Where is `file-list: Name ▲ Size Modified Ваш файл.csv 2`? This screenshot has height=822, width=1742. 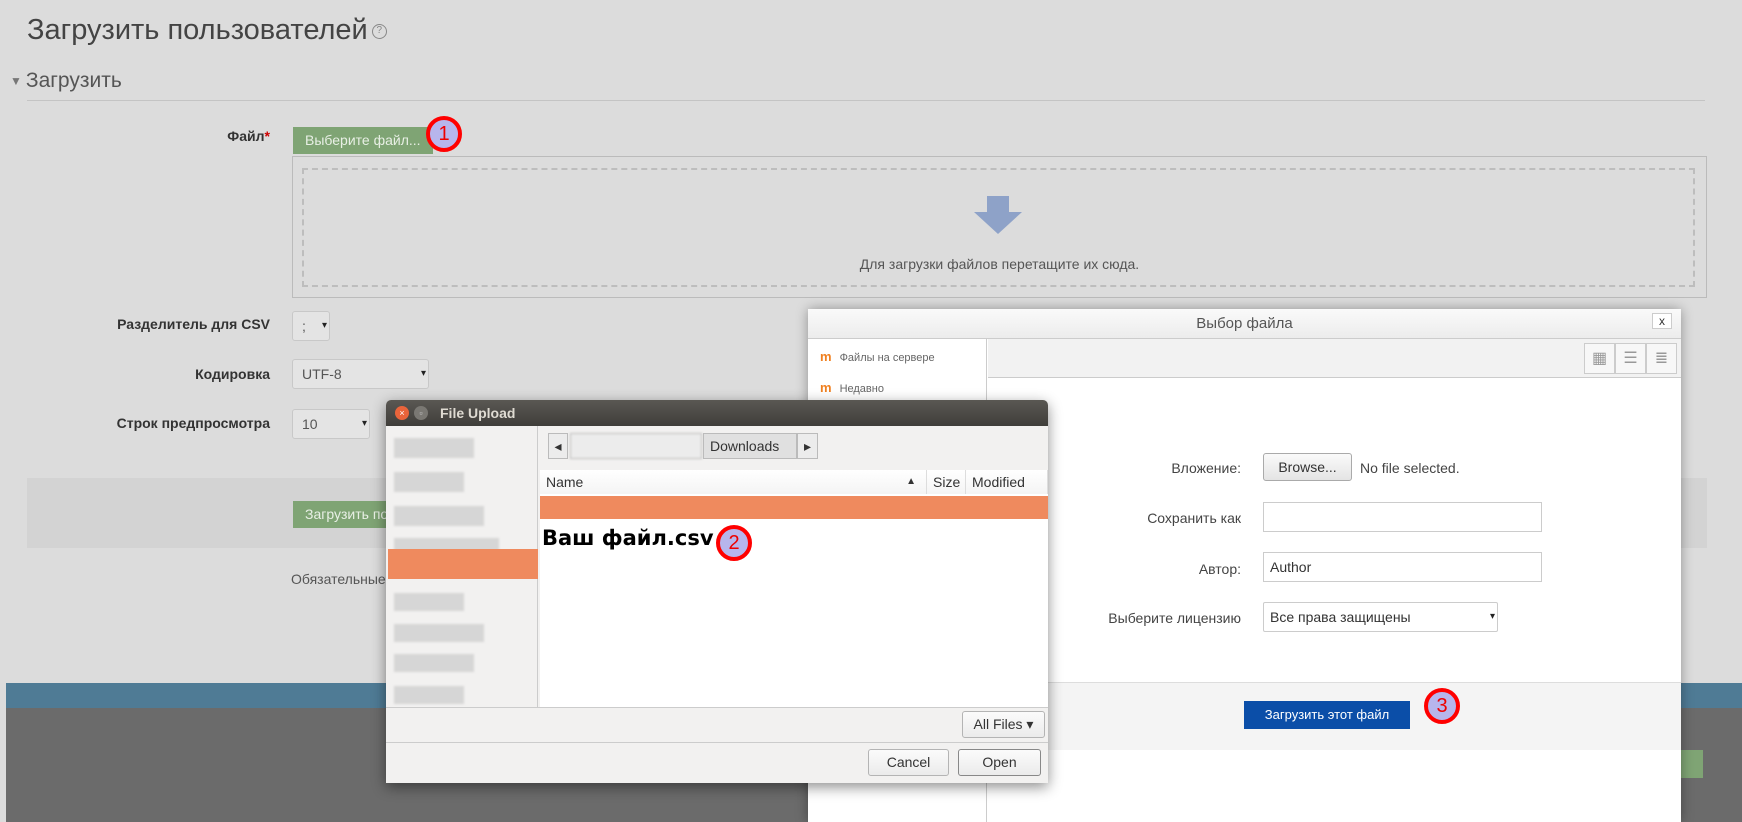 file-list: Name ▲ Size Modified Ваш файл.csv 2 is located at coordinates (794, 588).